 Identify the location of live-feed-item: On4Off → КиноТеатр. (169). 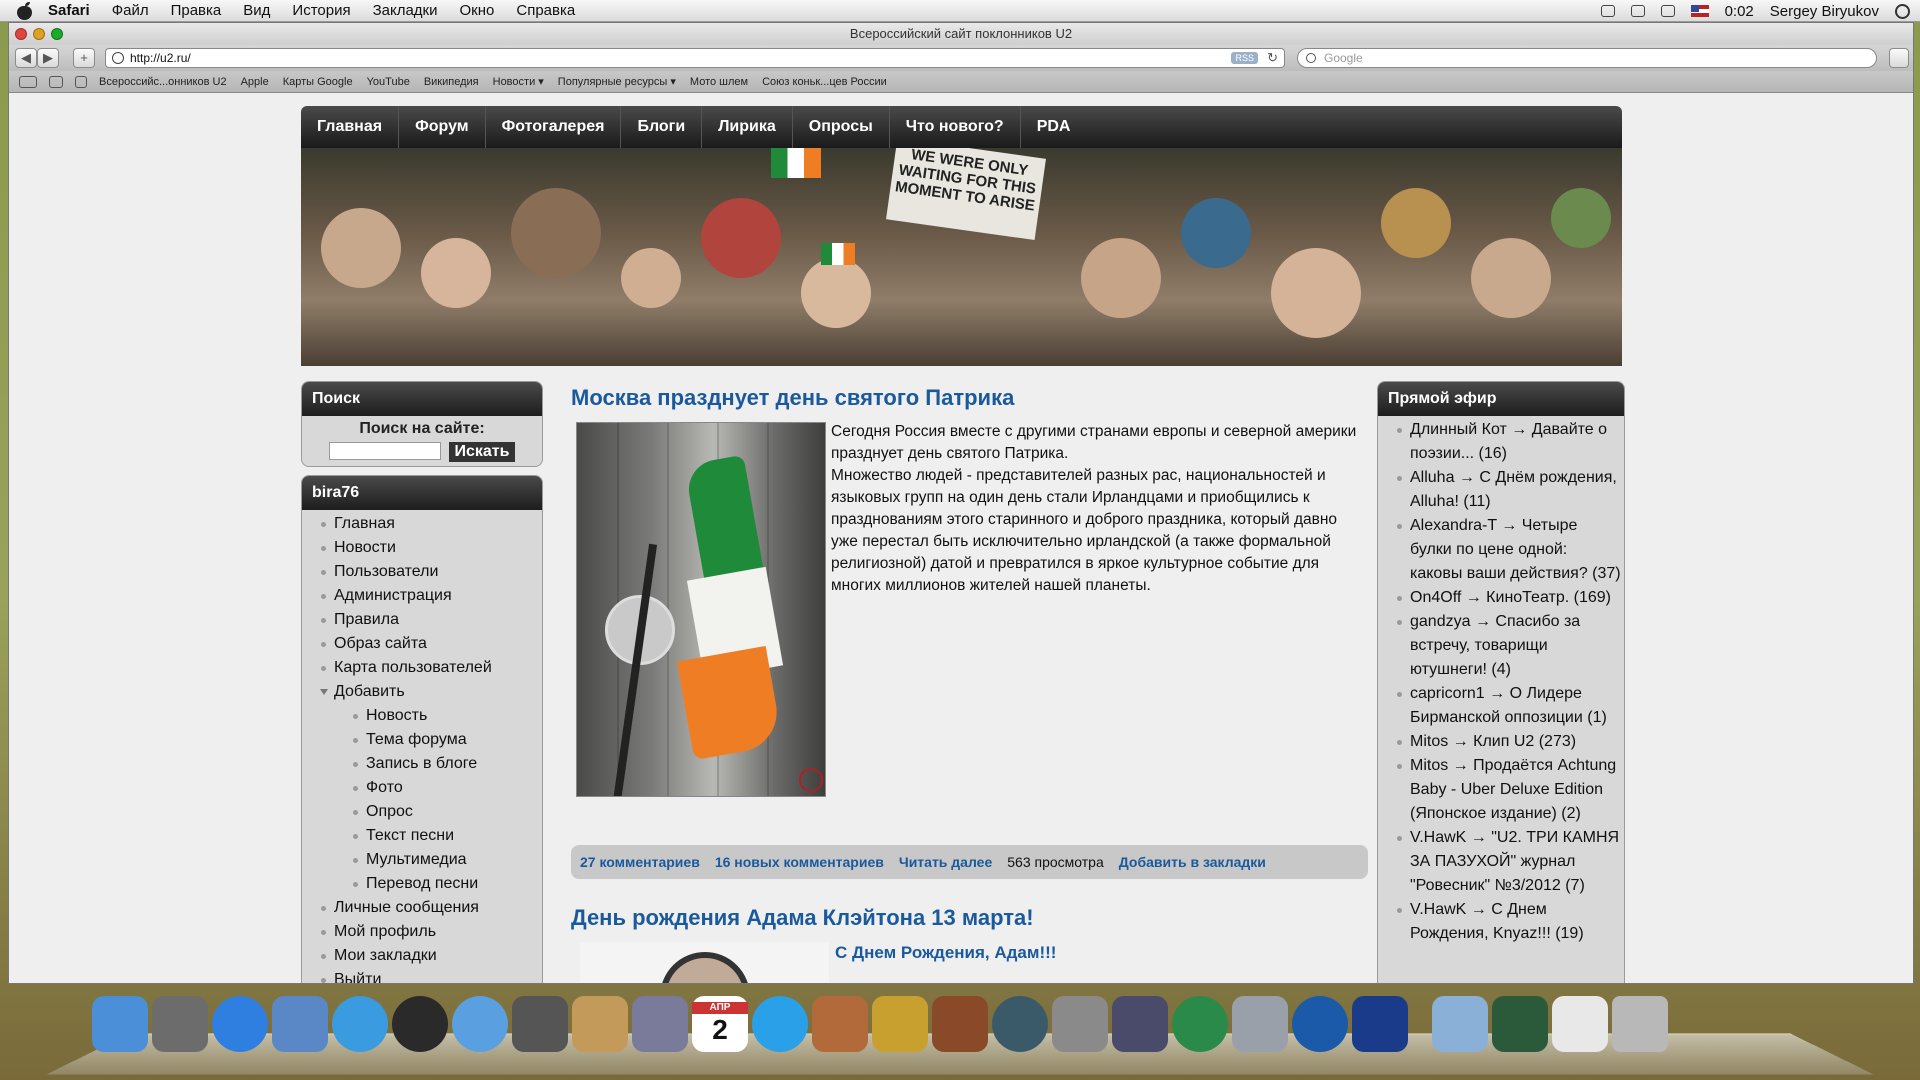
(1500, 598).